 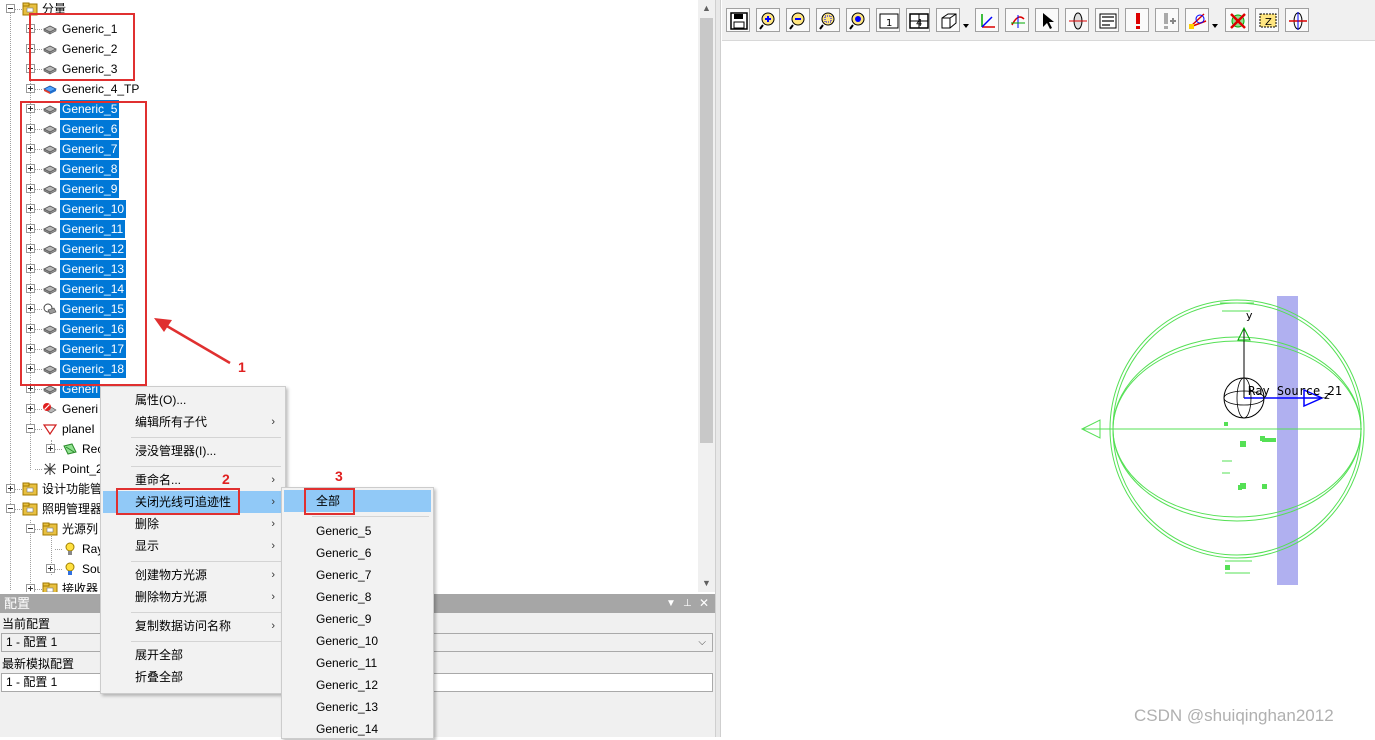 I want to click on tree-vertical-scrollbar: ▲ ▼, so click(x=706, y=296).